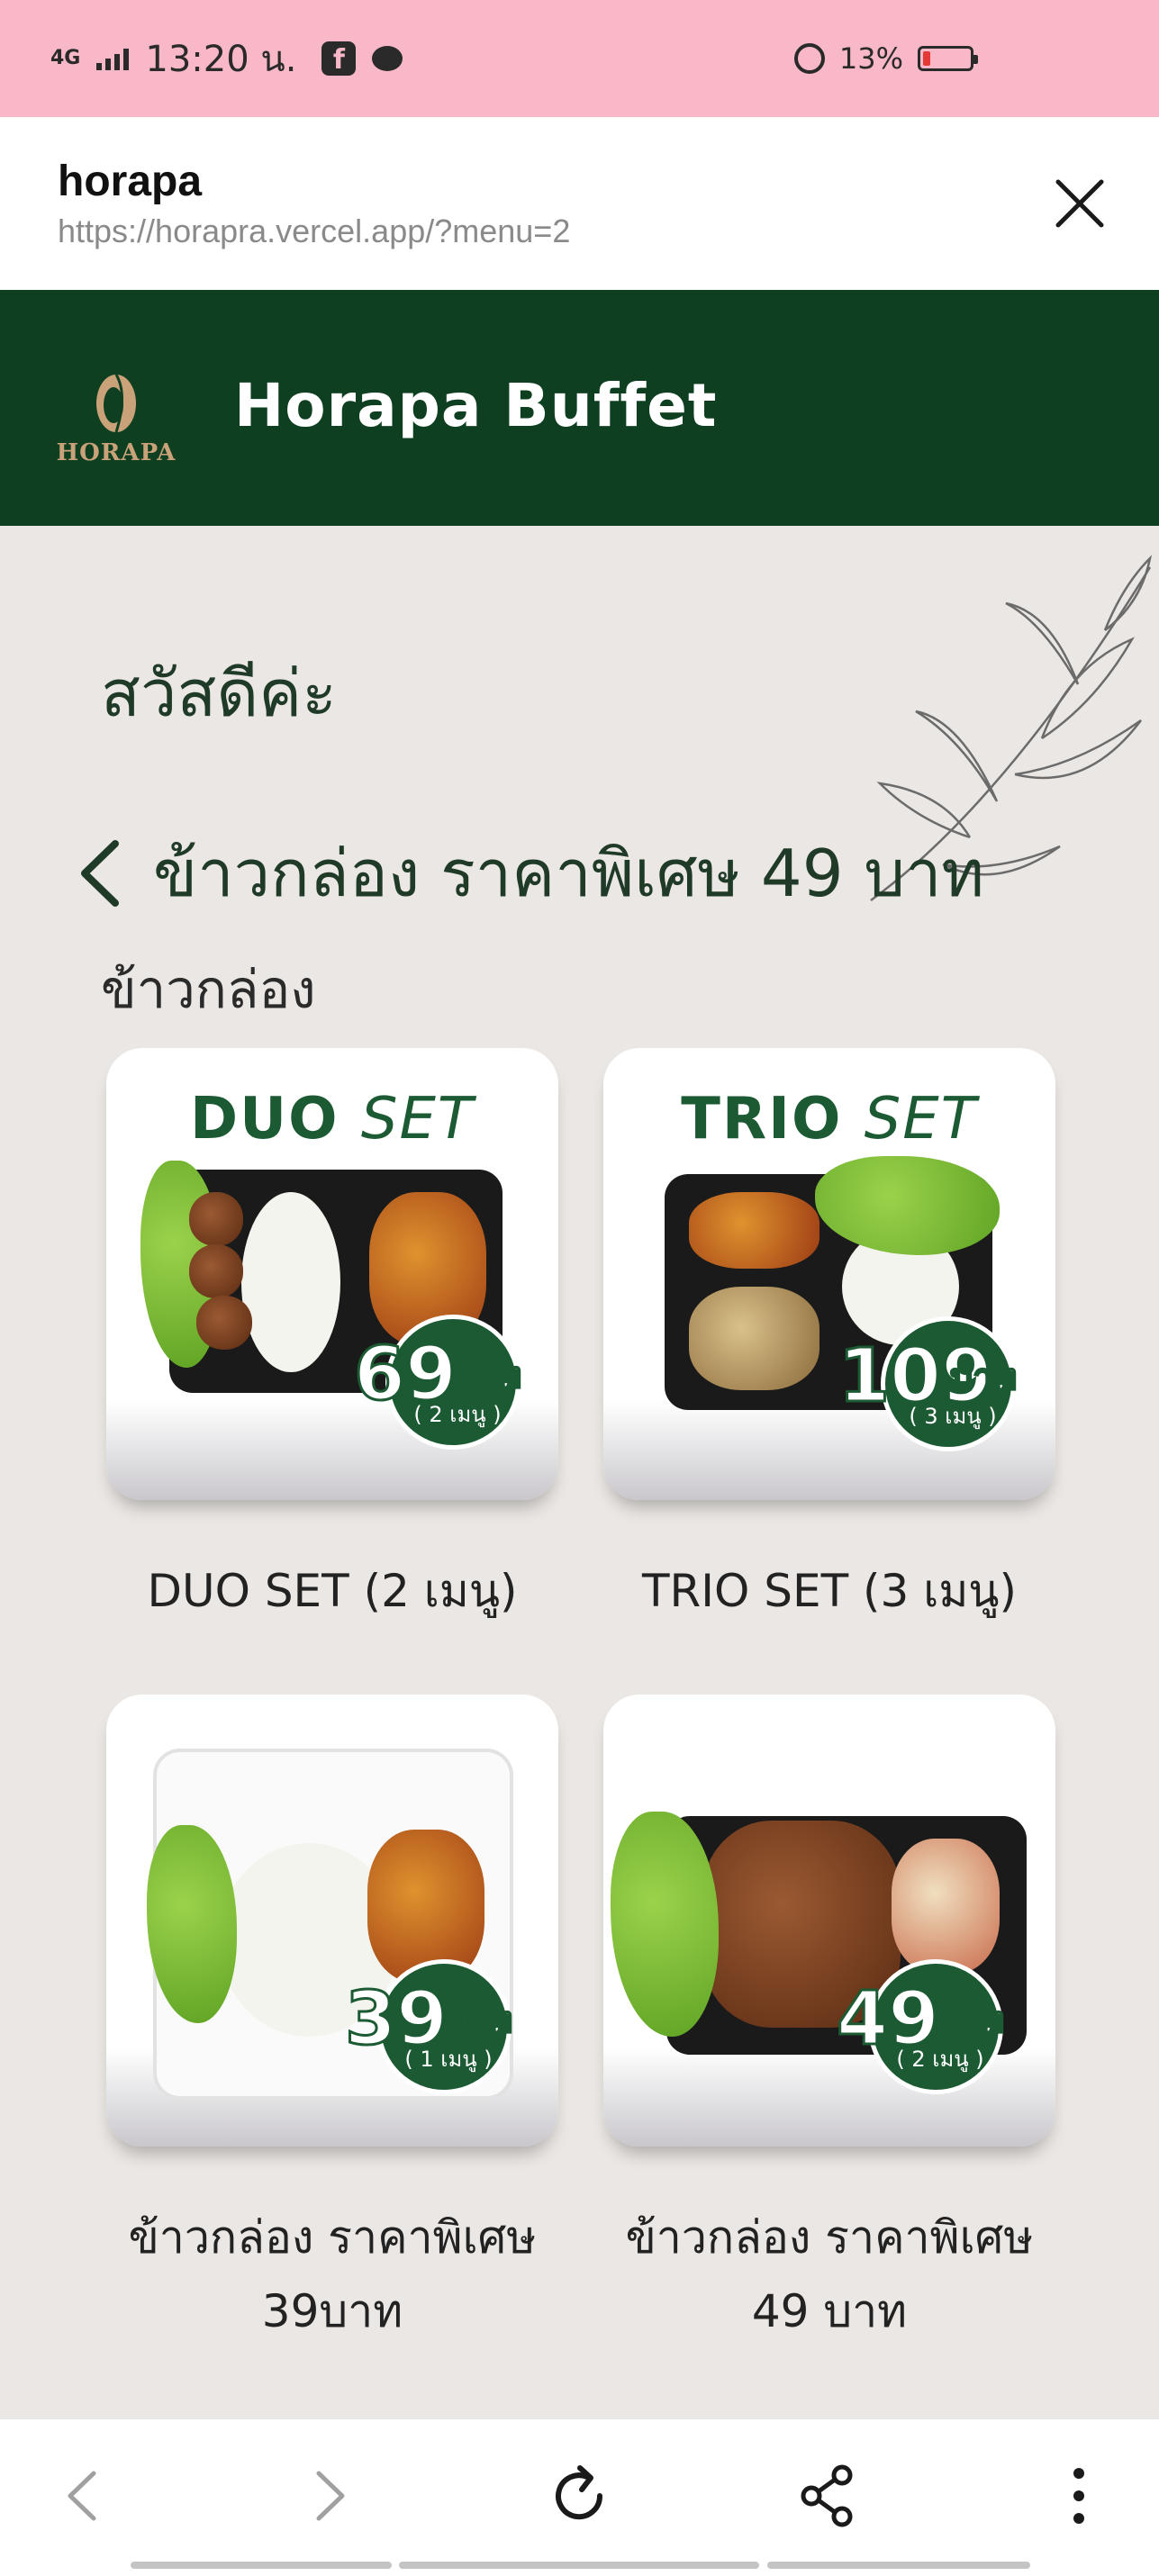  Describe the element at coordinates (437, 1382) in the screenshot. I see `price-badge: 69 บาท ( 2 เมนู )` at that location.